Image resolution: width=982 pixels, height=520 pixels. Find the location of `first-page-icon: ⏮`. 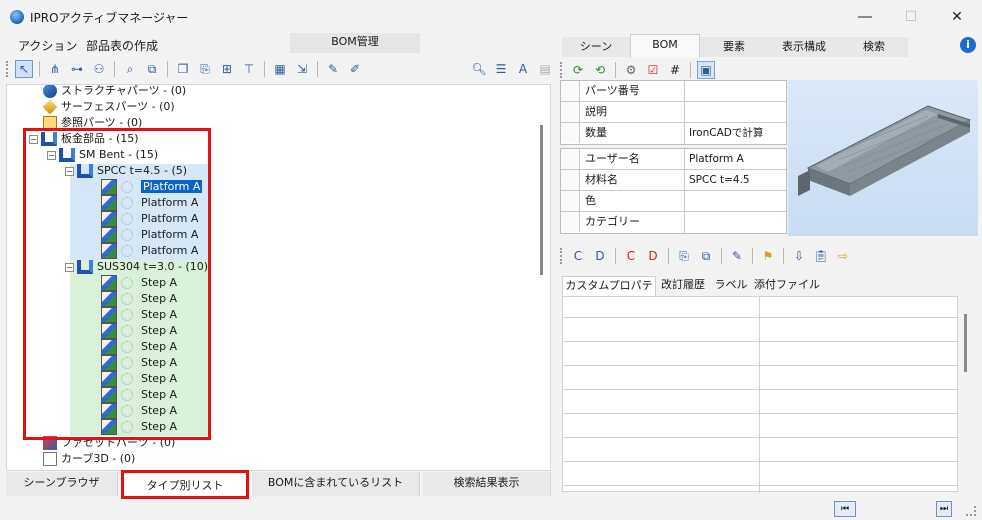

first-page-icon: ⏮ is located at coordinates (845, 509).